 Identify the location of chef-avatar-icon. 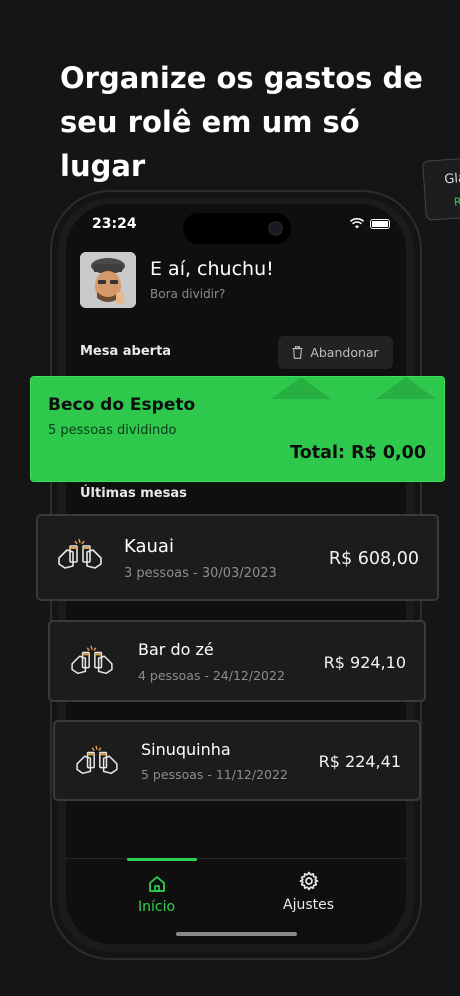
(108, 280).